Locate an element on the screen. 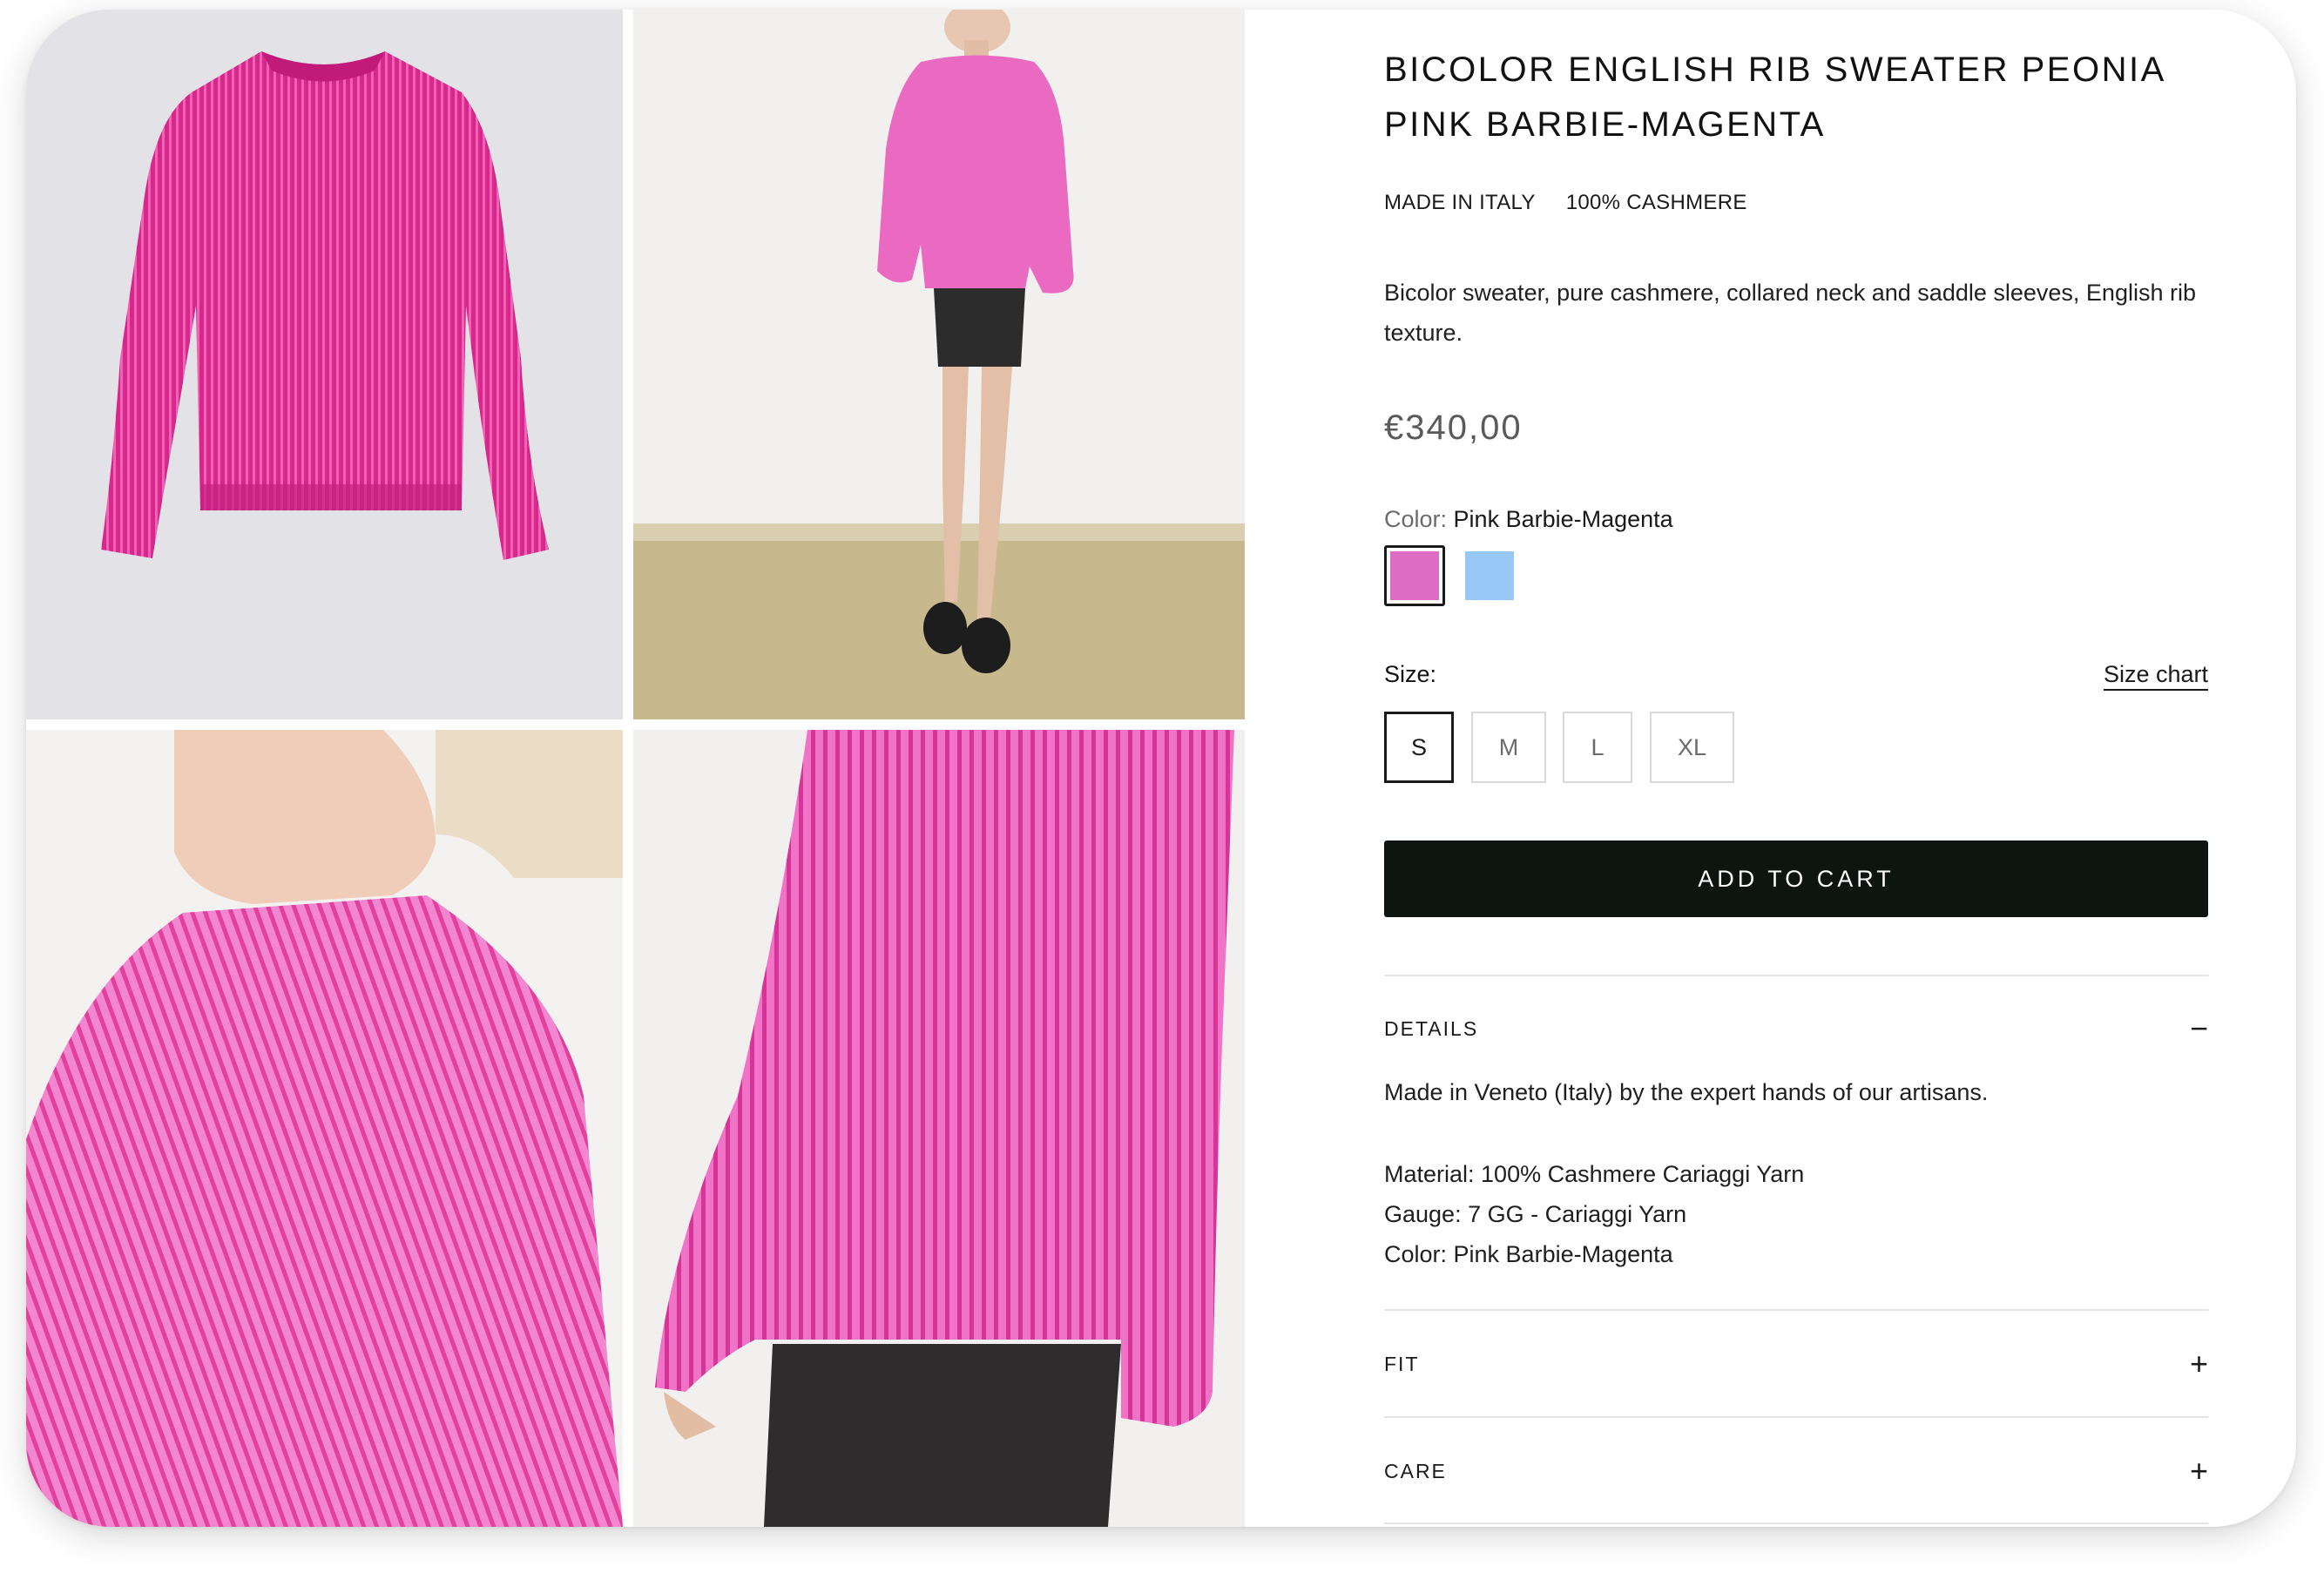 The image size is (2324, 1573). color-swatches is located at coordinates (1471, 575).